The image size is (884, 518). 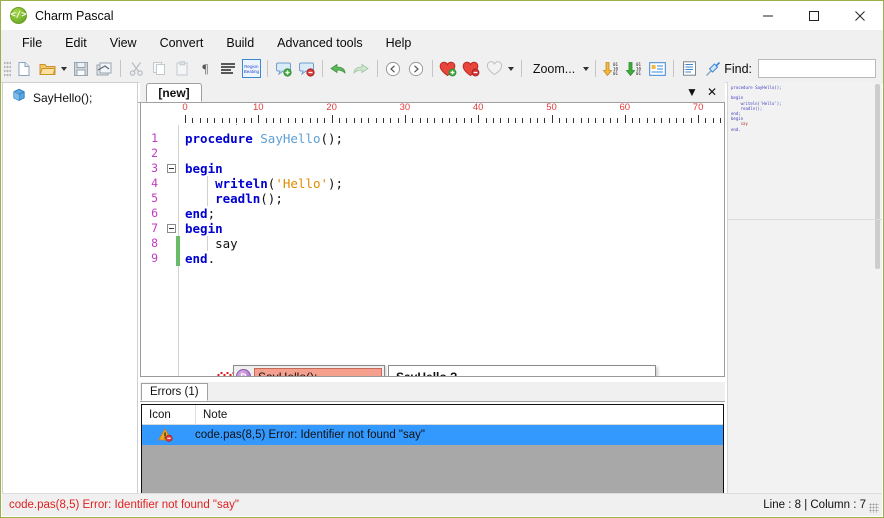 I want to click on resize-grip, so click(x=874, y=508).